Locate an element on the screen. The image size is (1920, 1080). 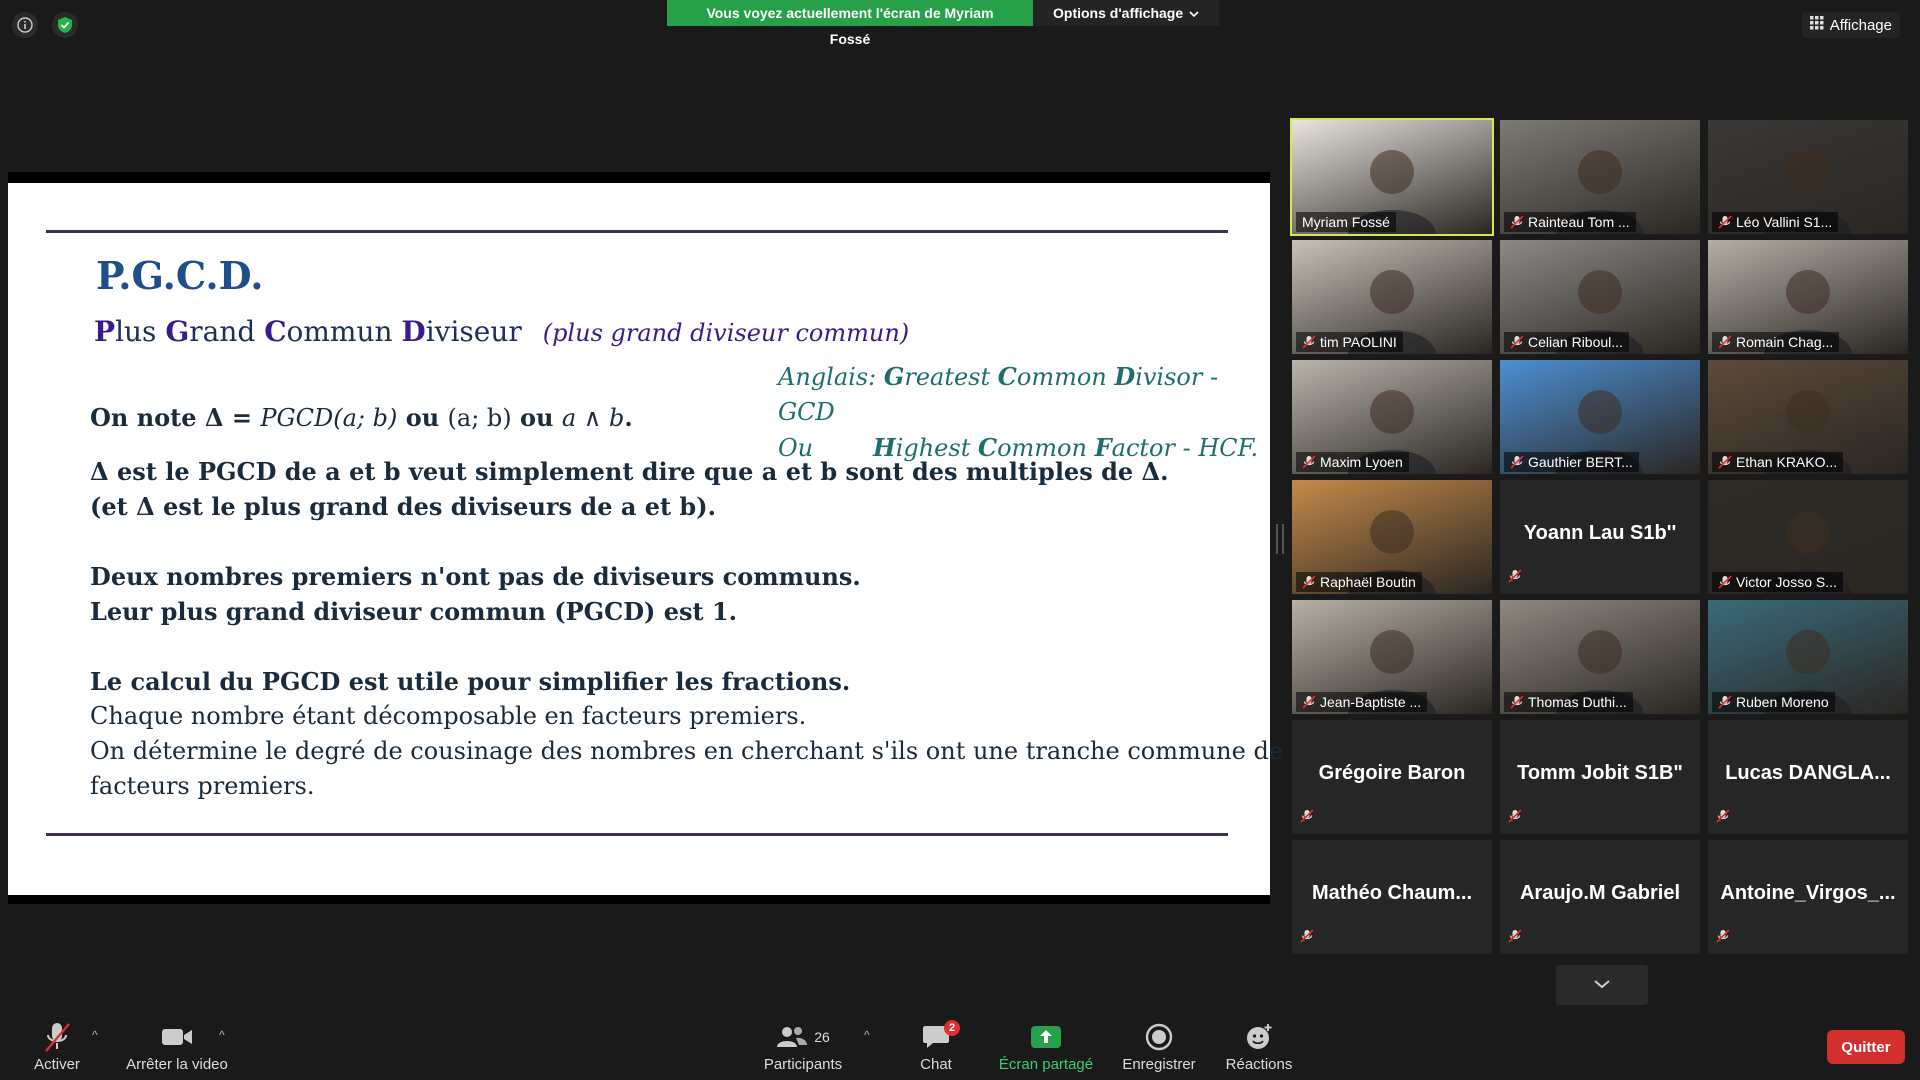
share-screen-button: Écran partagé is located at coordinates (1046, 1045).